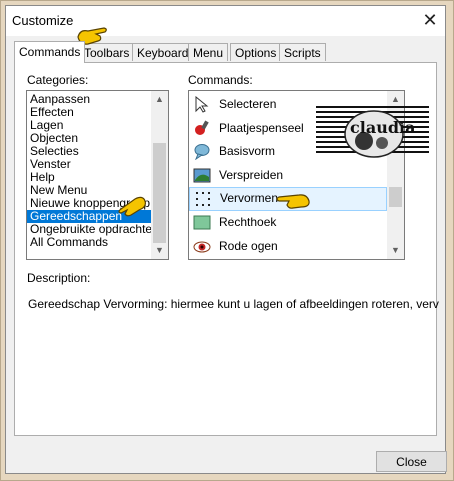 The image size is (454, 481). What do you see at coordinates (249, 198) in the screenshot?
I see `command-label: Vervormen` at bounding box center [249, 198].